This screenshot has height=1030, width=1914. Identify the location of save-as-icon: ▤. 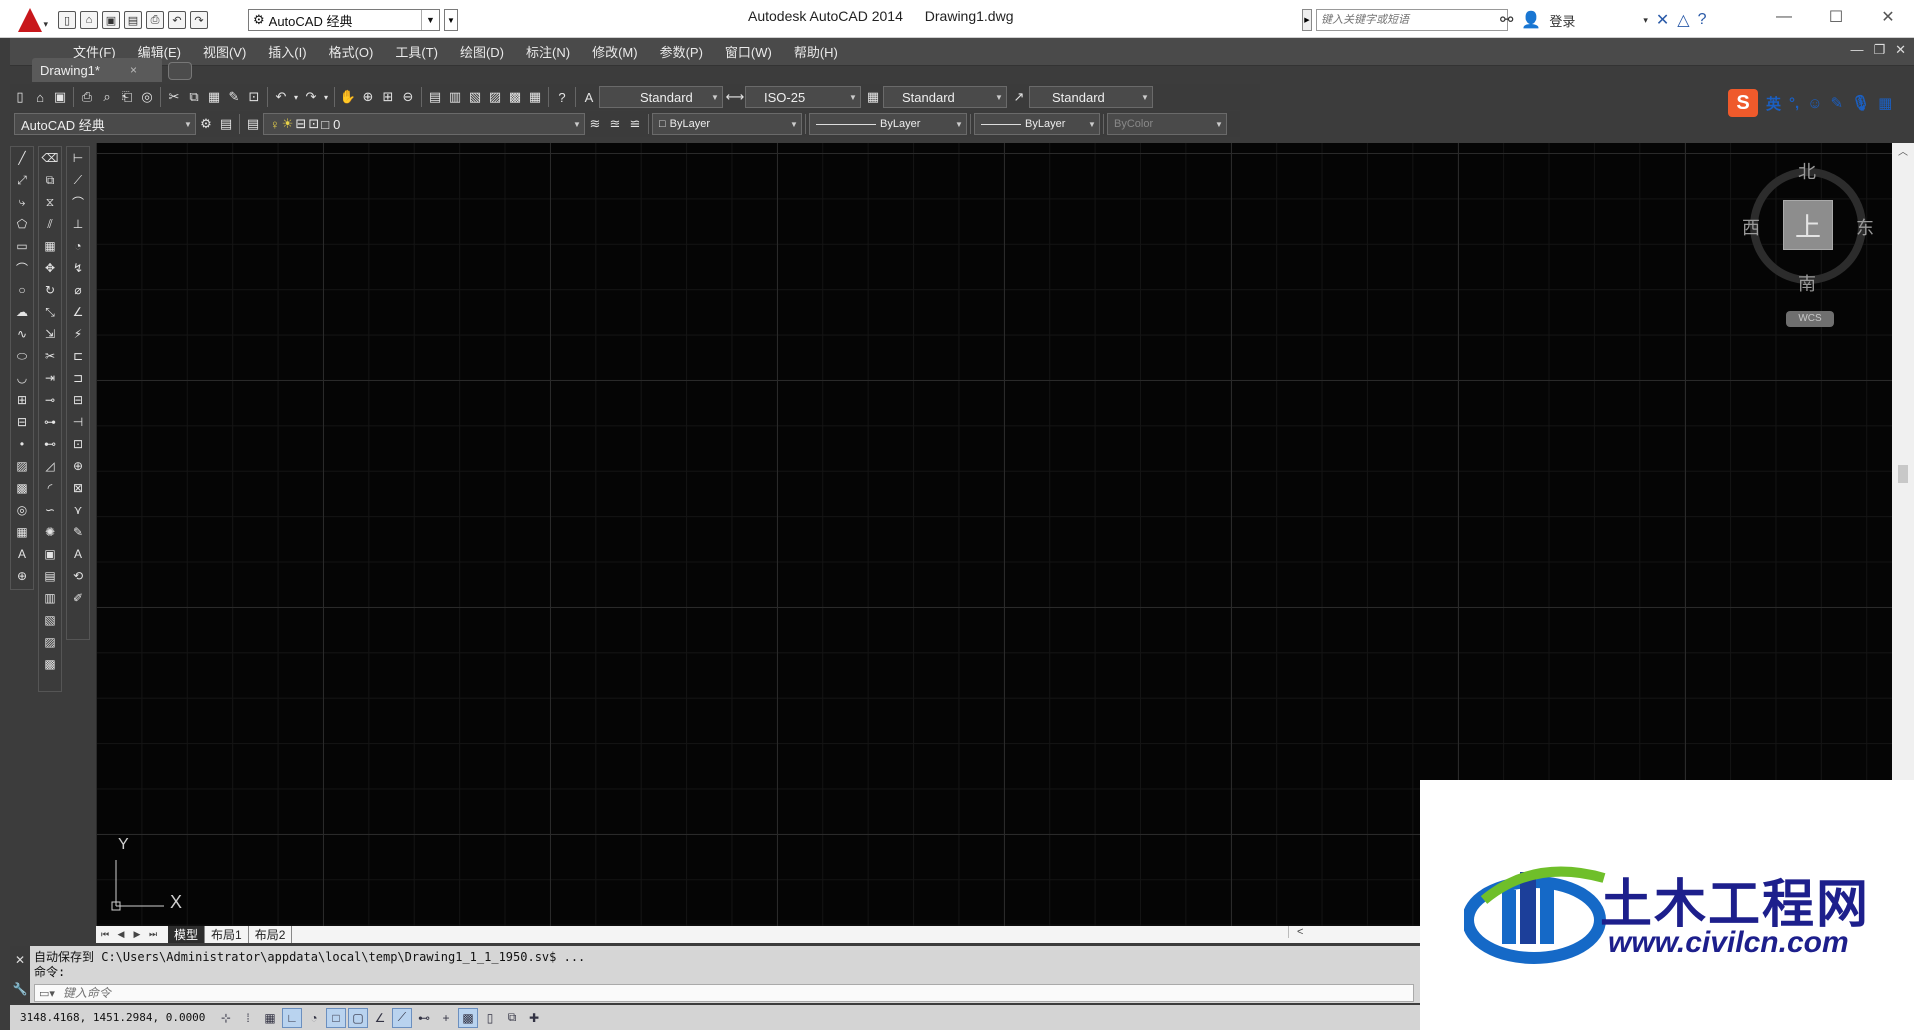
(133, 20).